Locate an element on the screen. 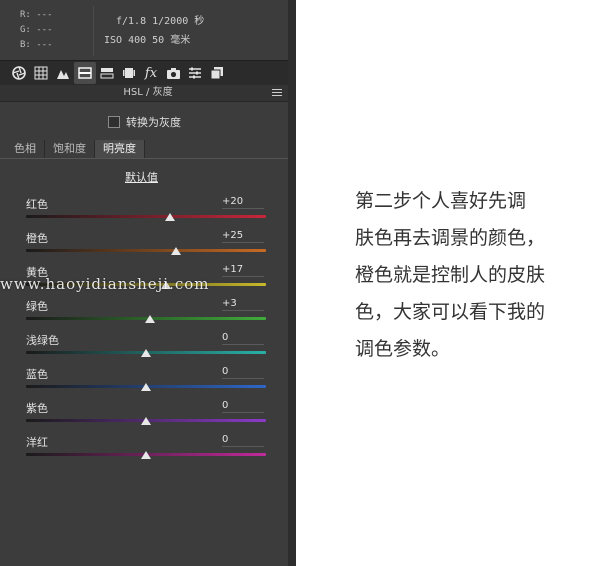 The height and width of the screenshot is (566, 602). slider-label: 红色 is located at coordinates (37, 204).